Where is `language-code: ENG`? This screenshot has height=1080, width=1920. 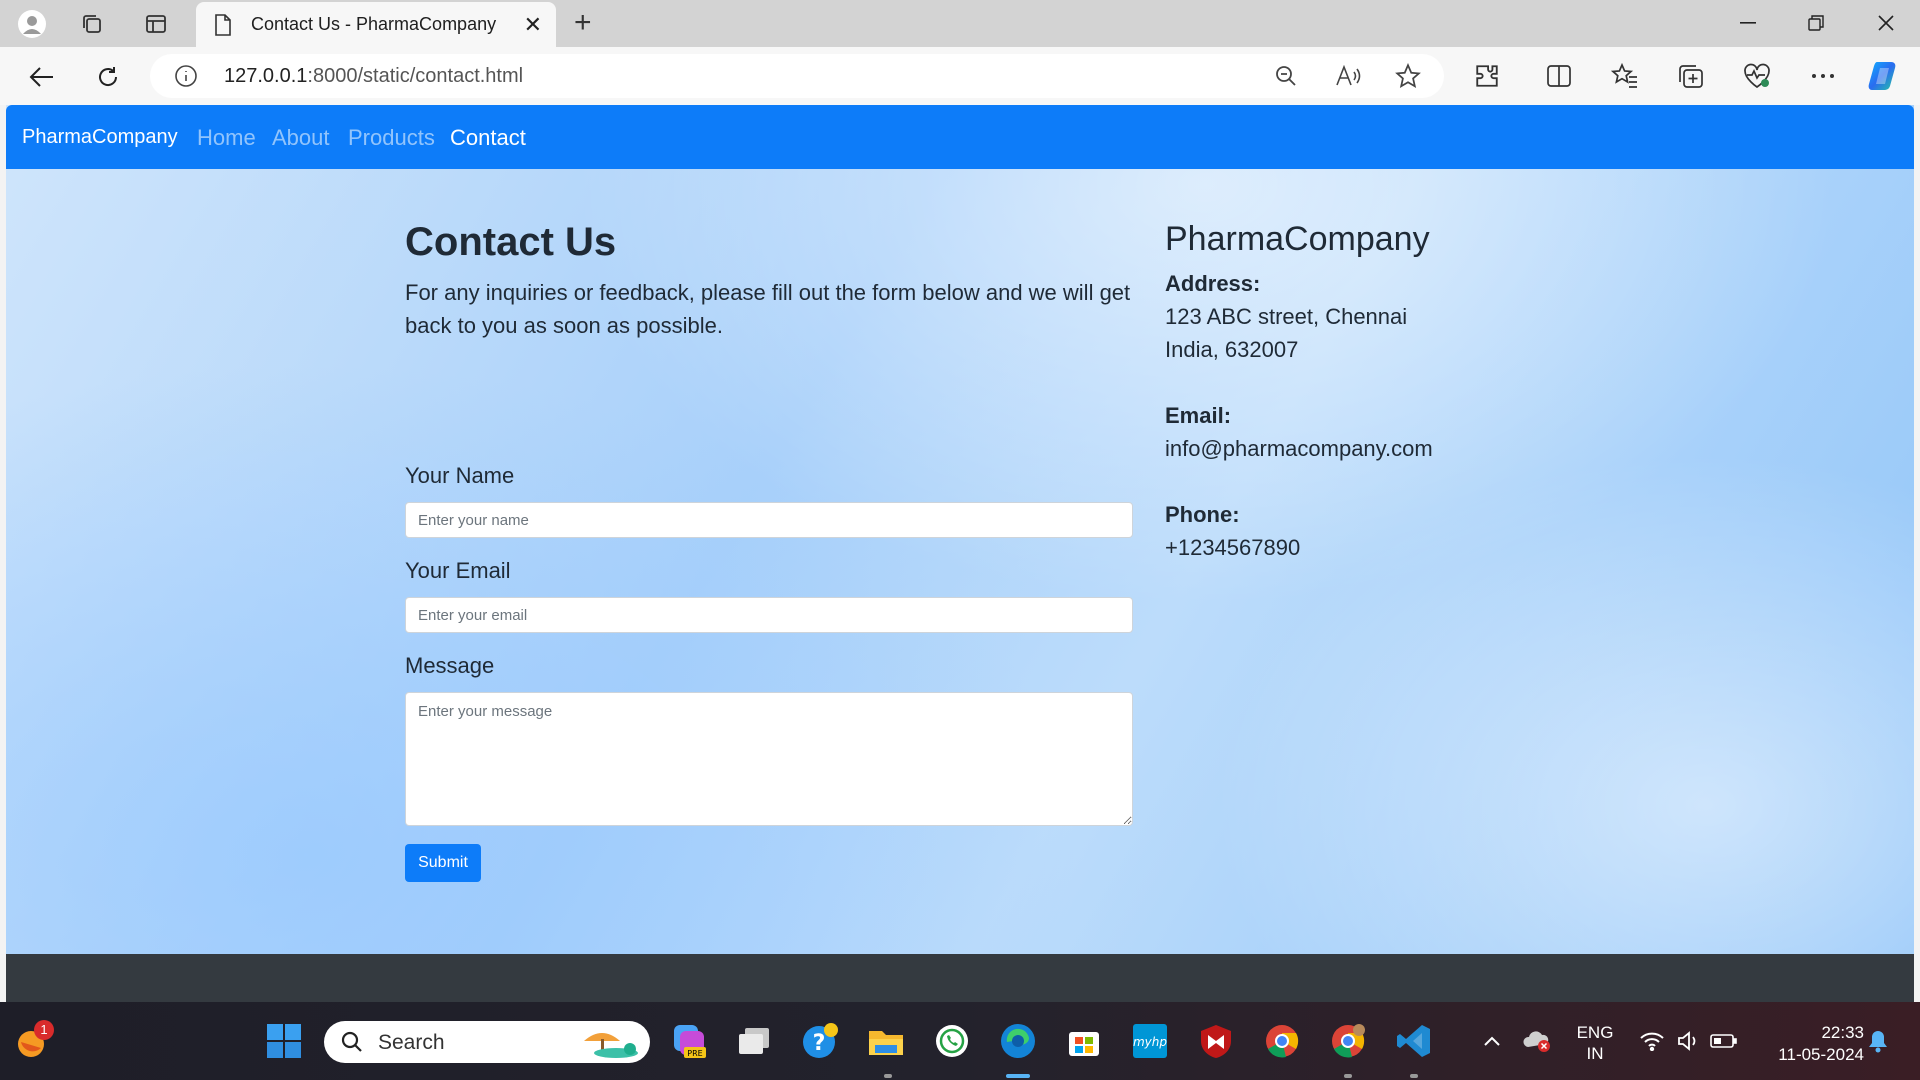 language-code: ENG is located at coordinates (1595, 1032).